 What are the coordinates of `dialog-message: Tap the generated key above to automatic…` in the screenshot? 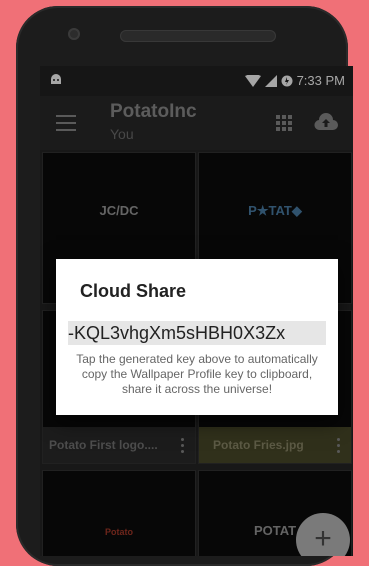 It's located at (197, 374).